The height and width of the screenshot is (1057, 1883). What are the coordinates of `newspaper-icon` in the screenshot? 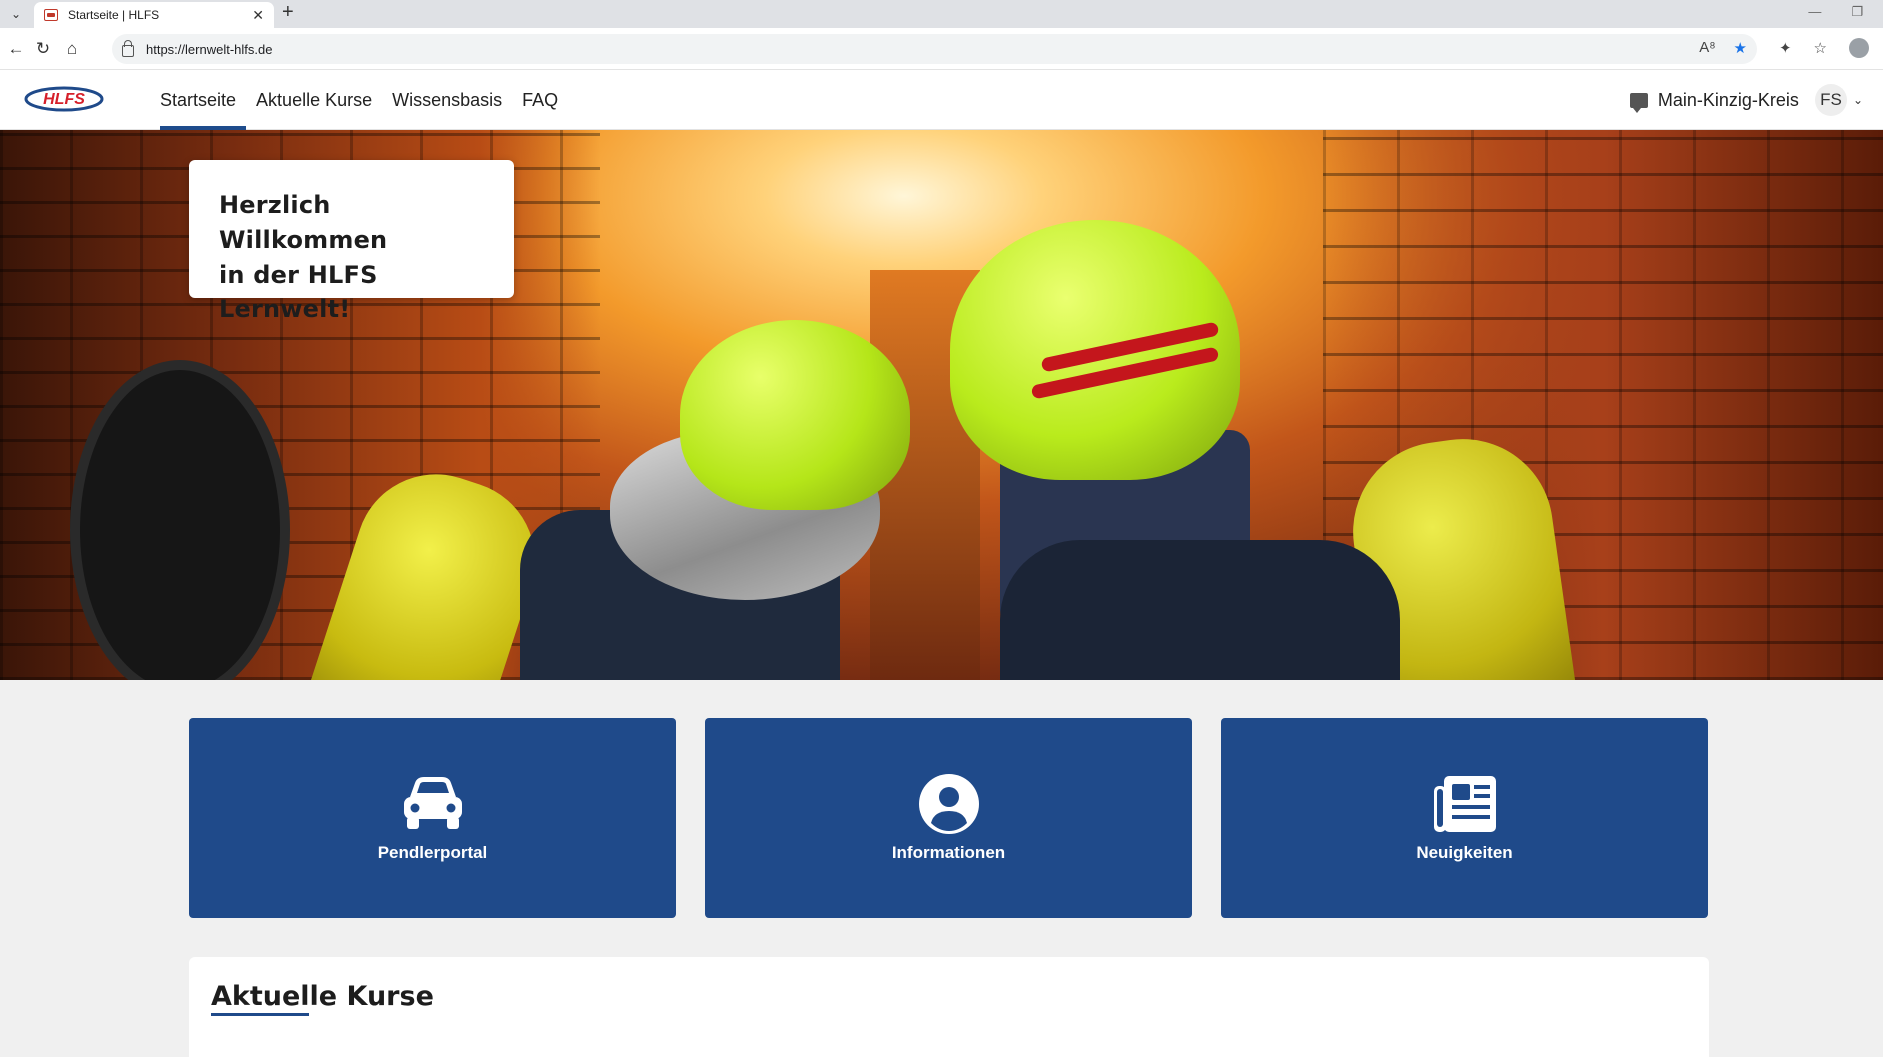 It's located at (1464, 804).